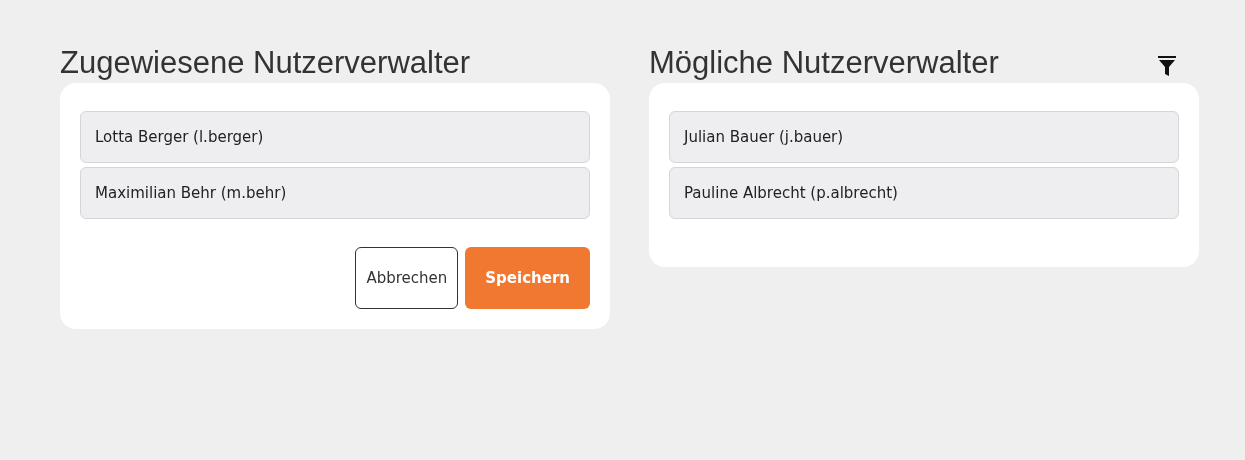  Describe the element at coordinates (335, 137) in the screenshot. I see `list-item: Lotta Berger (l.berger)` at that location.